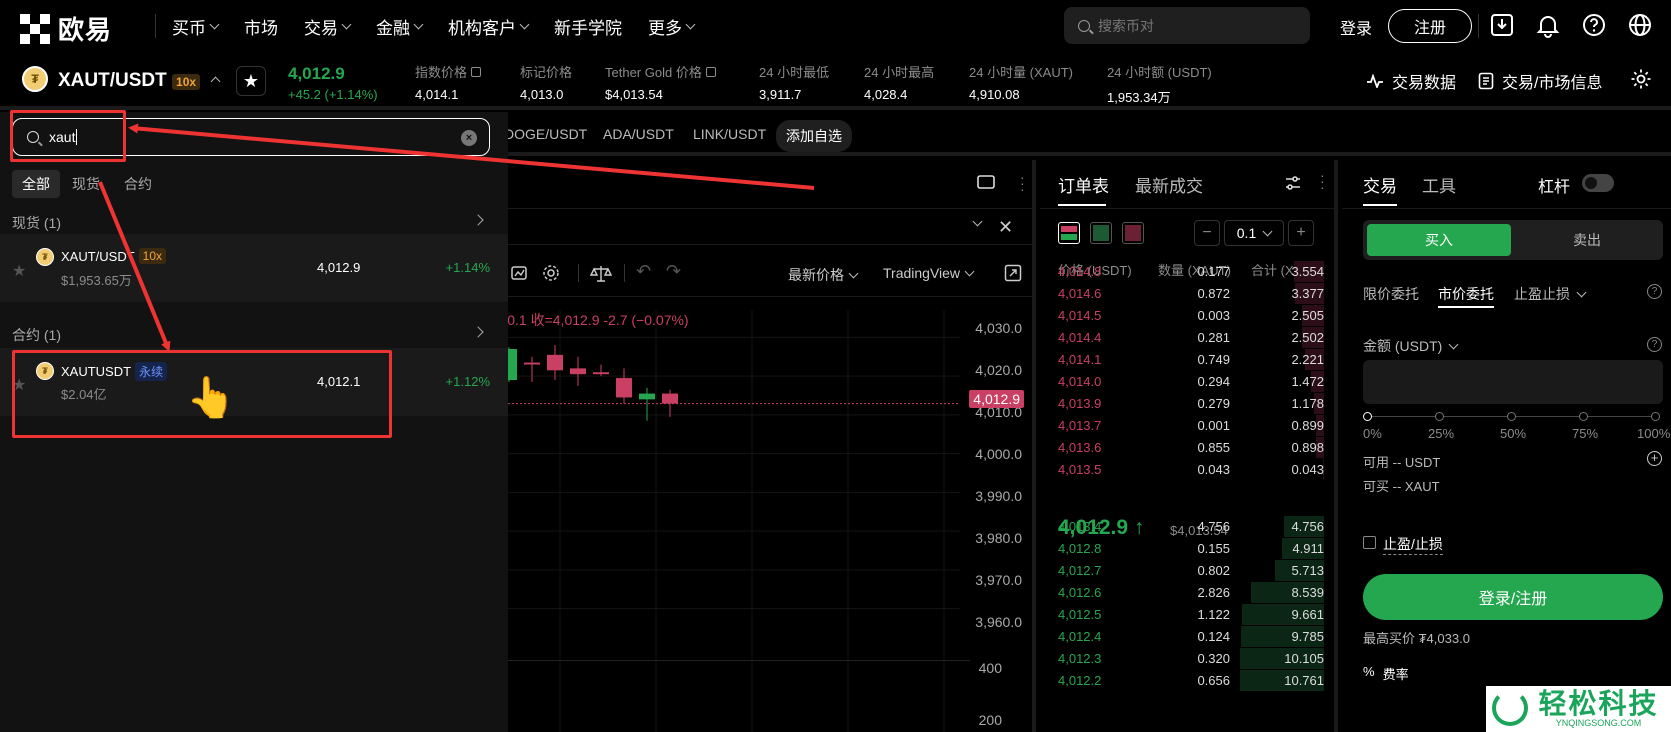  What do you see at coordinates (814, 136) in the screenshot?
I see `add-favorite-button: 添加自选` at bounding box center [814, 136].